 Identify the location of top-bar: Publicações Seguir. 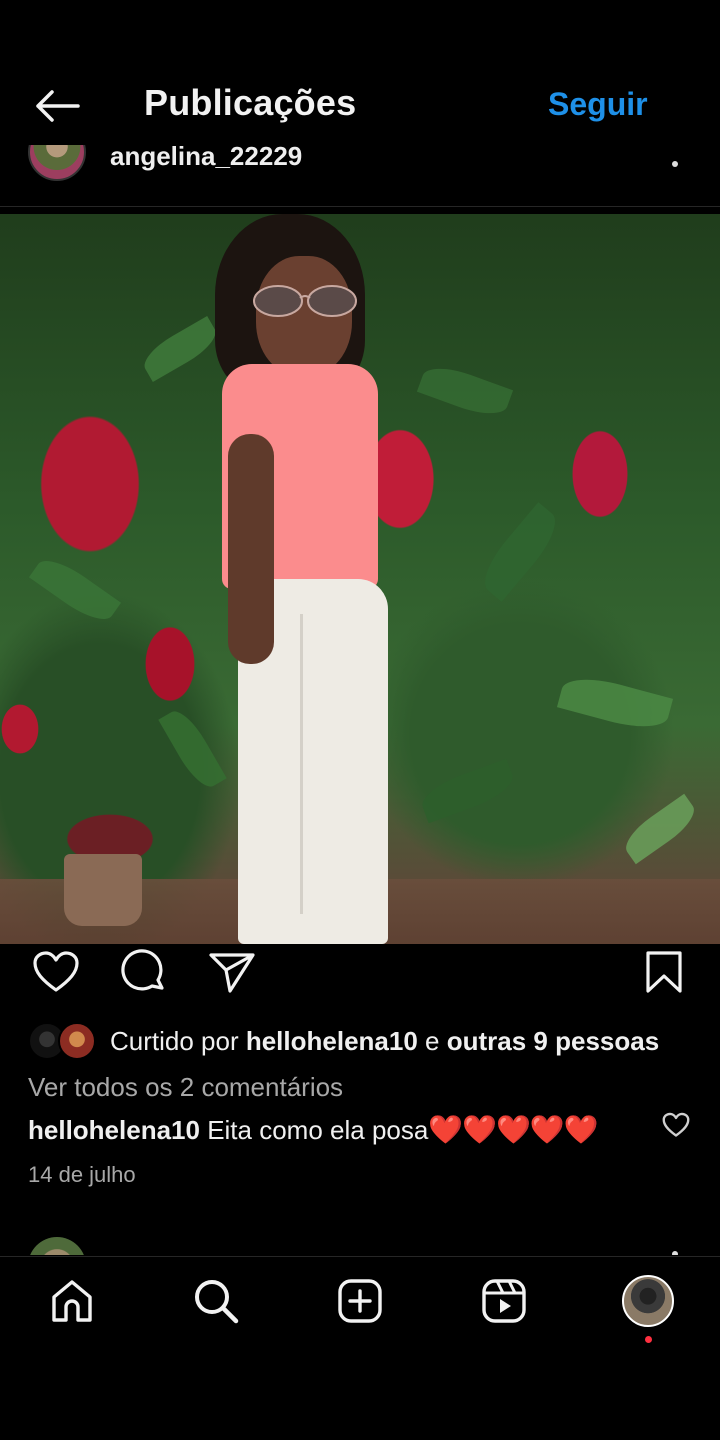
(360, 75).